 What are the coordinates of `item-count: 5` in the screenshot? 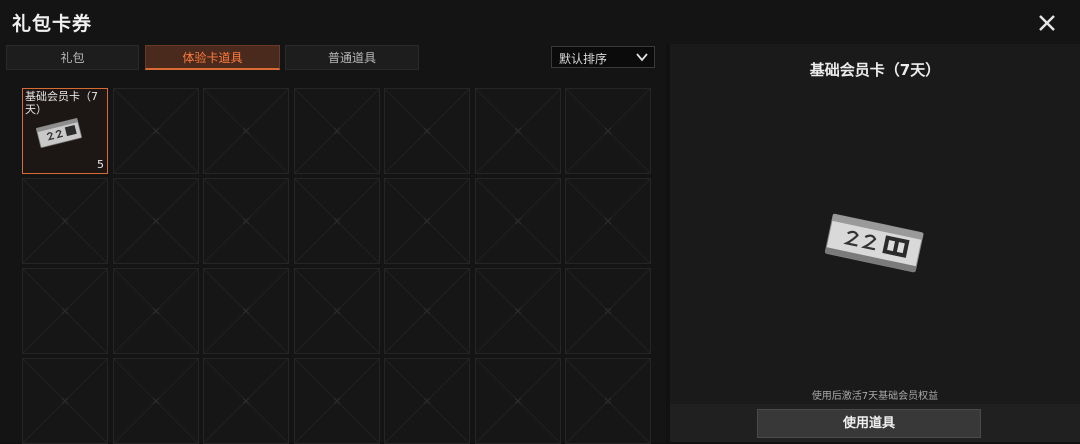 It's located at (100, 164).